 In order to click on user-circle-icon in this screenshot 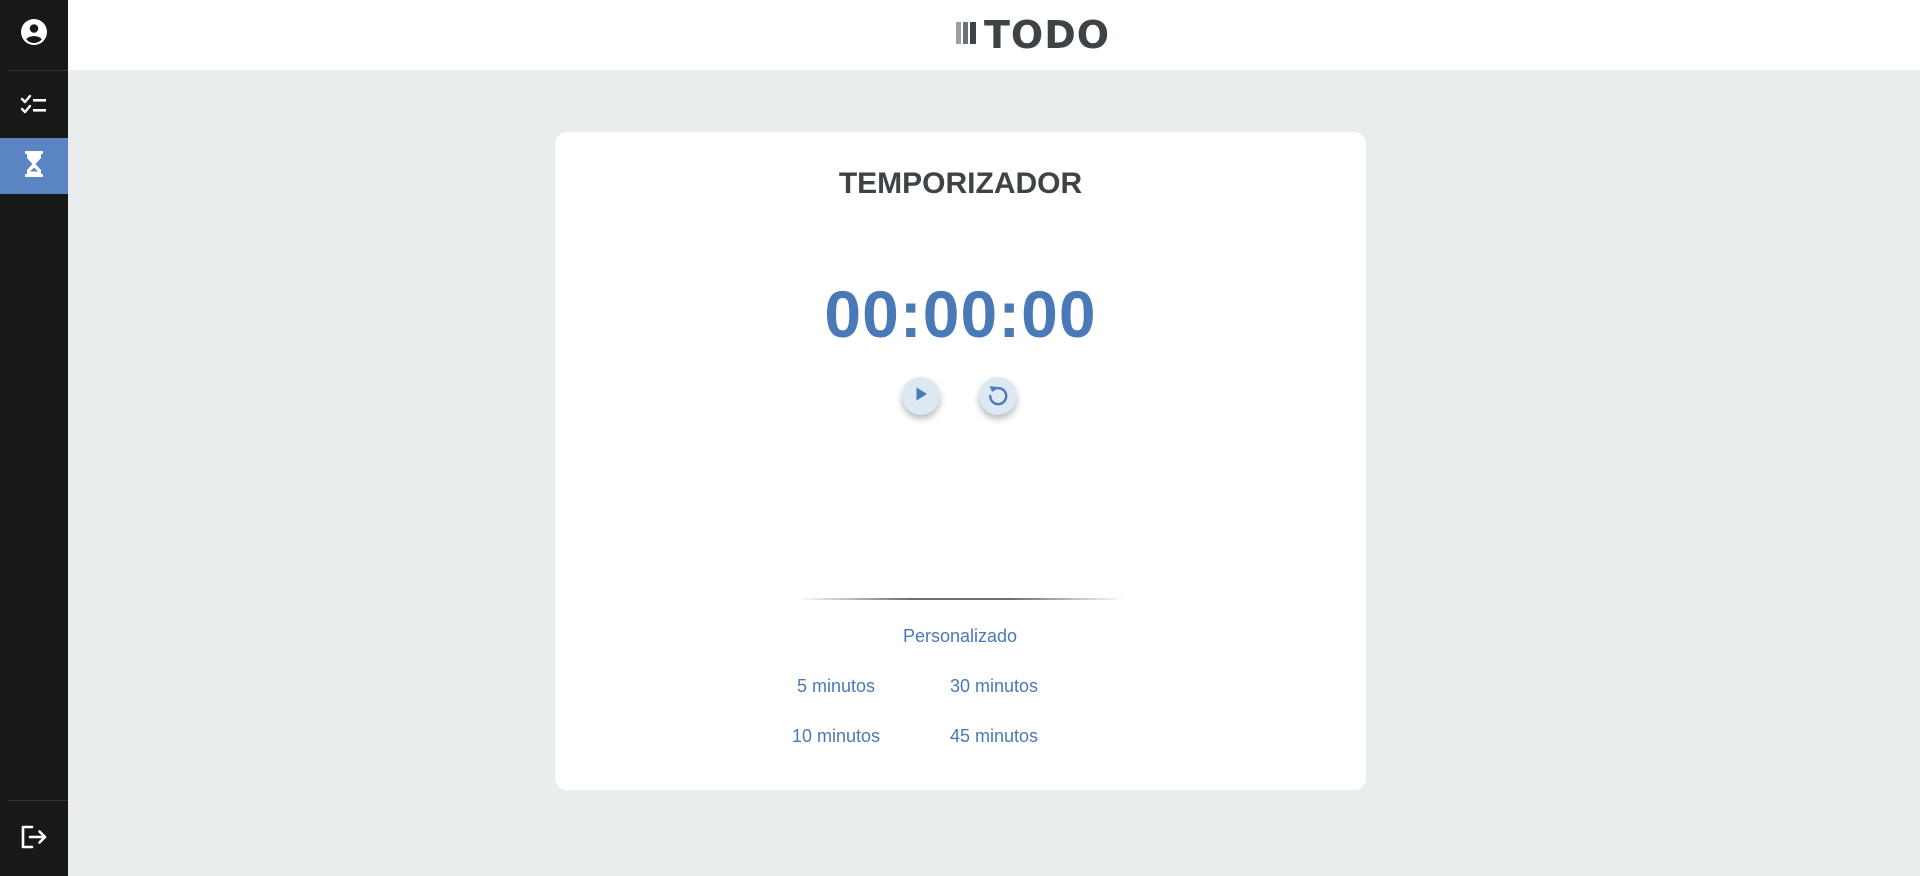, I will do `click(34, 34)`.